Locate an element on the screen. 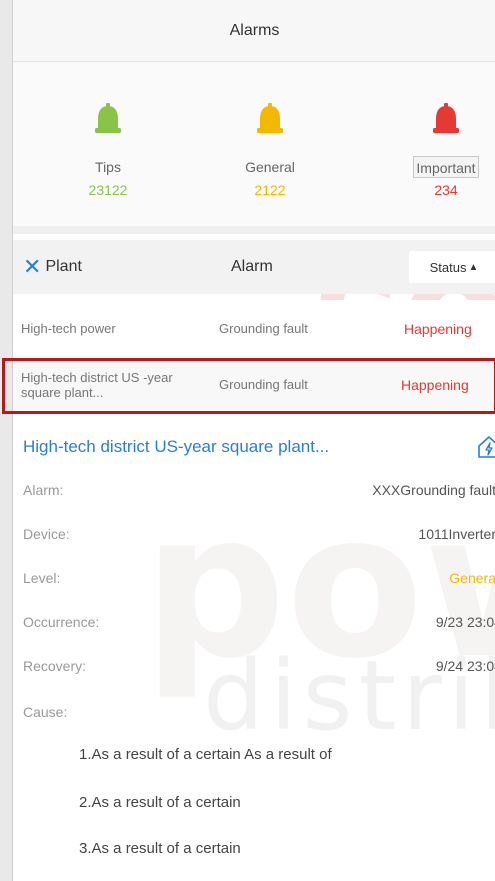  detail-occurrence: Occurrence: 9/23 23:04 is located at coordinates (259, 626).